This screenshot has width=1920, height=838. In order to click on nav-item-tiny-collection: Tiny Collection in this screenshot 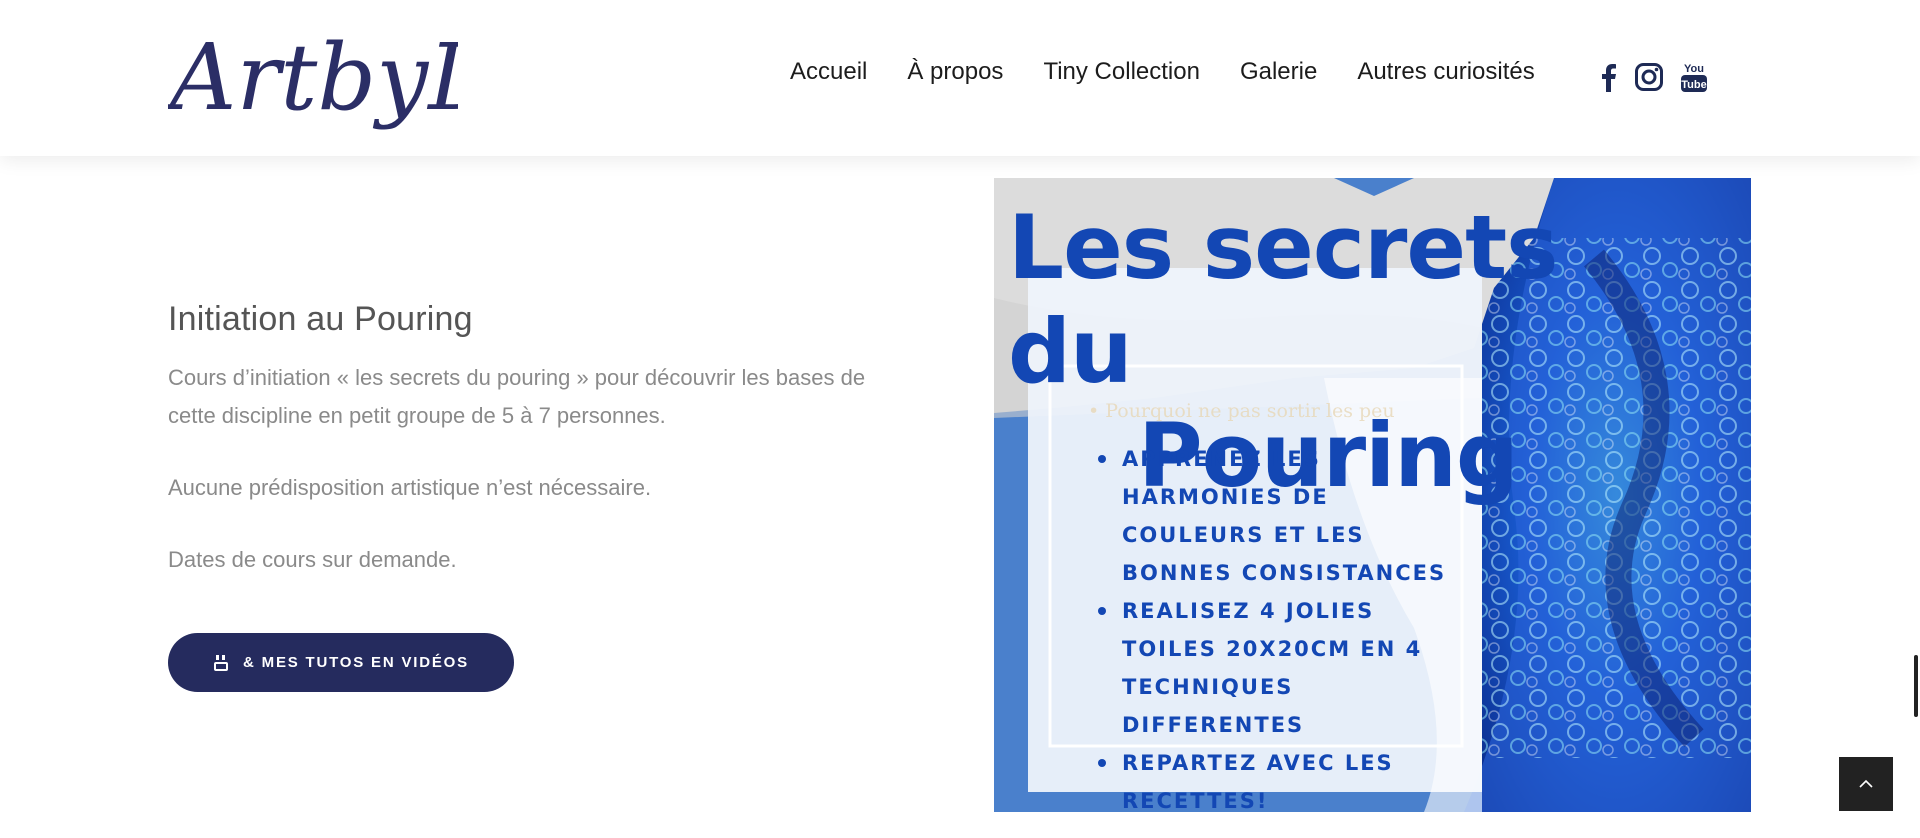, I will do `click(1121, 72)`.